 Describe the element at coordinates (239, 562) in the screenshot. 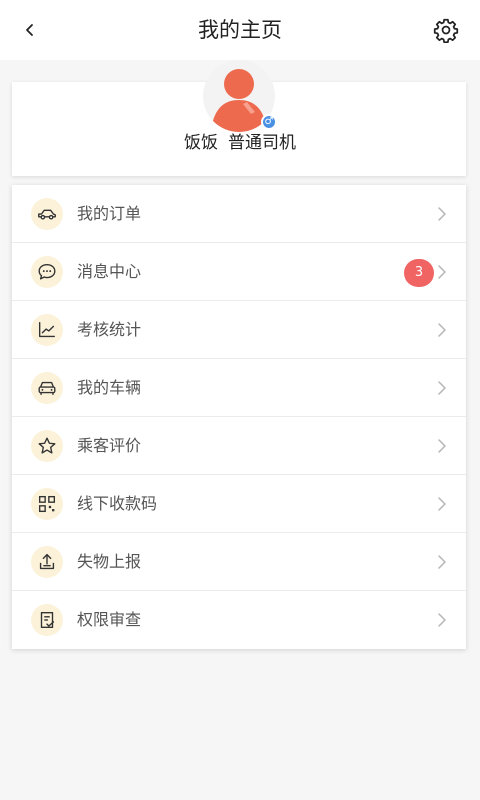

I see `menu-item-lost-found: 失物上报` at that location.